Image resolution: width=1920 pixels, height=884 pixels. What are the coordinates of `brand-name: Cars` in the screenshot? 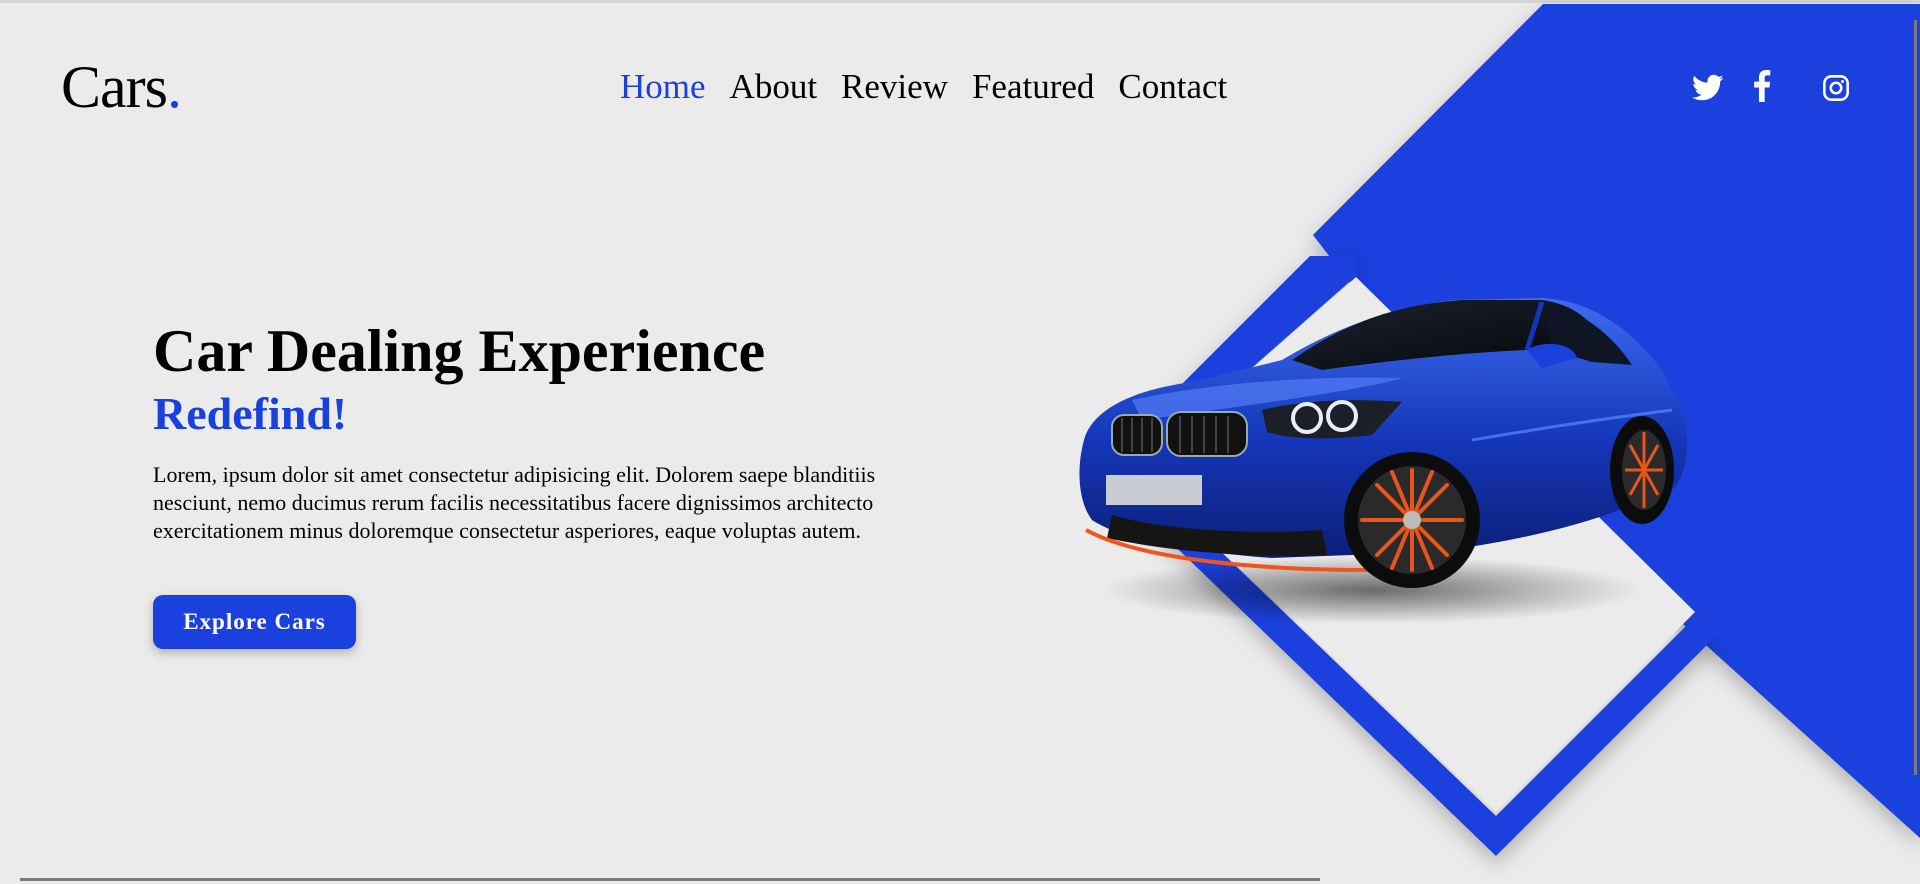 It's located at (114, 87).